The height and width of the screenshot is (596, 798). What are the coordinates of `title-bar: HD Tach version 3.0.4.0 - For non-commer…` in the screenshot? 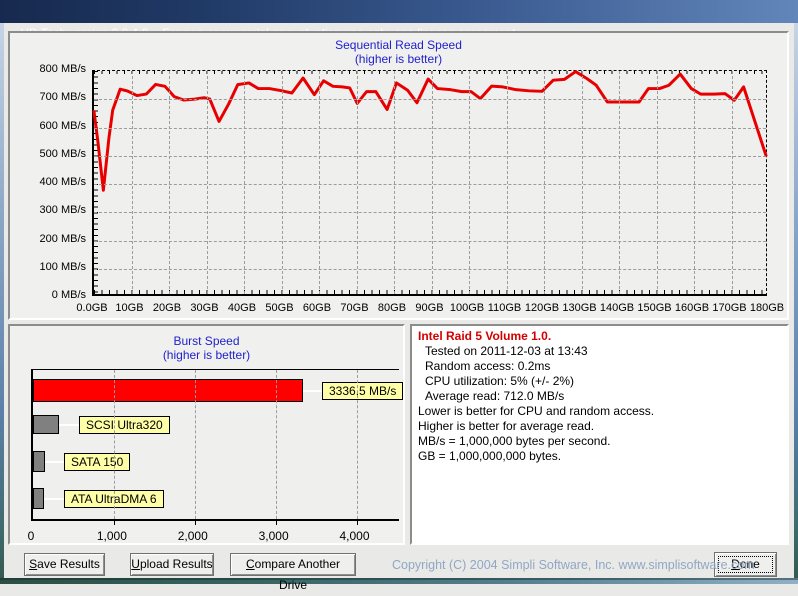 It's located at (399, 20).